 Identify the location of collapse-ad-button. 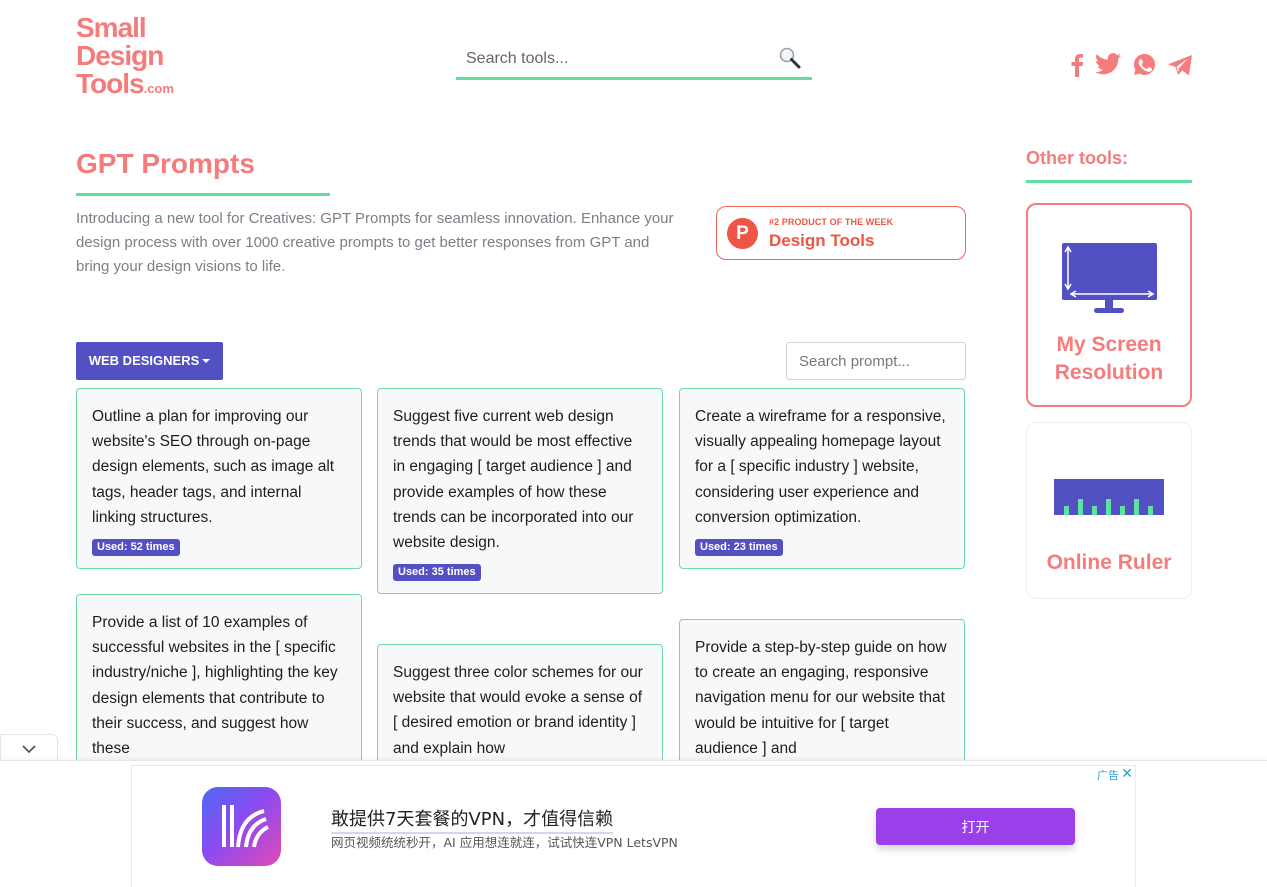
(29, 748).